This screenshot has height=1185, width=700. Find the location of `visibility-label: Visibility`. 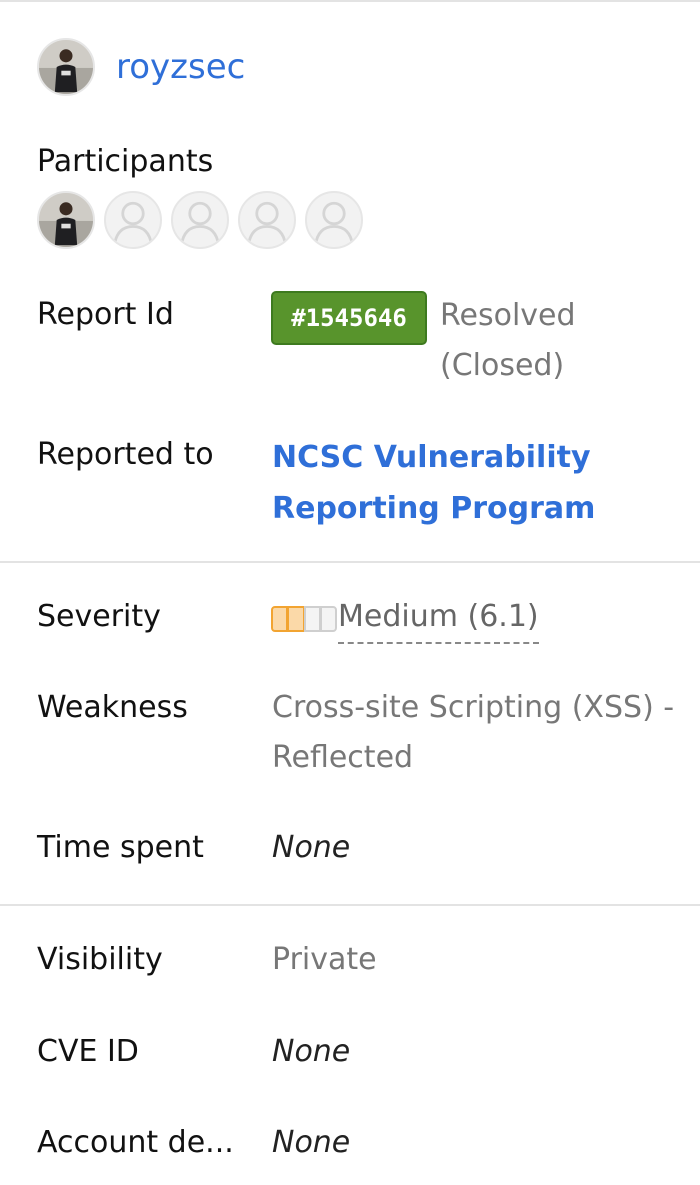

visibility-label: Visibility is located at coordinates (100, 959).